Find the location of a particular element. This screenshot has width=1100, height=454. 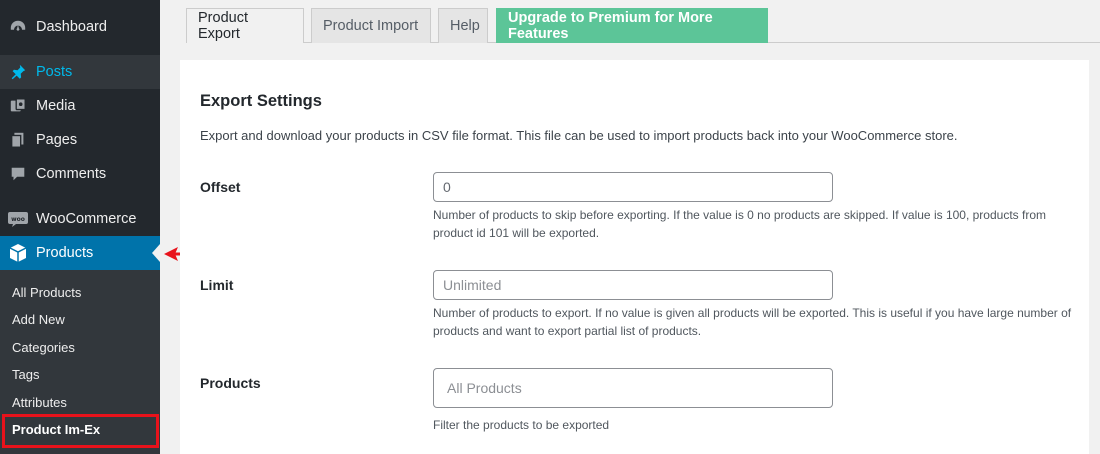

submenu-attributes: Attributes is located at coordinates (39, 402).